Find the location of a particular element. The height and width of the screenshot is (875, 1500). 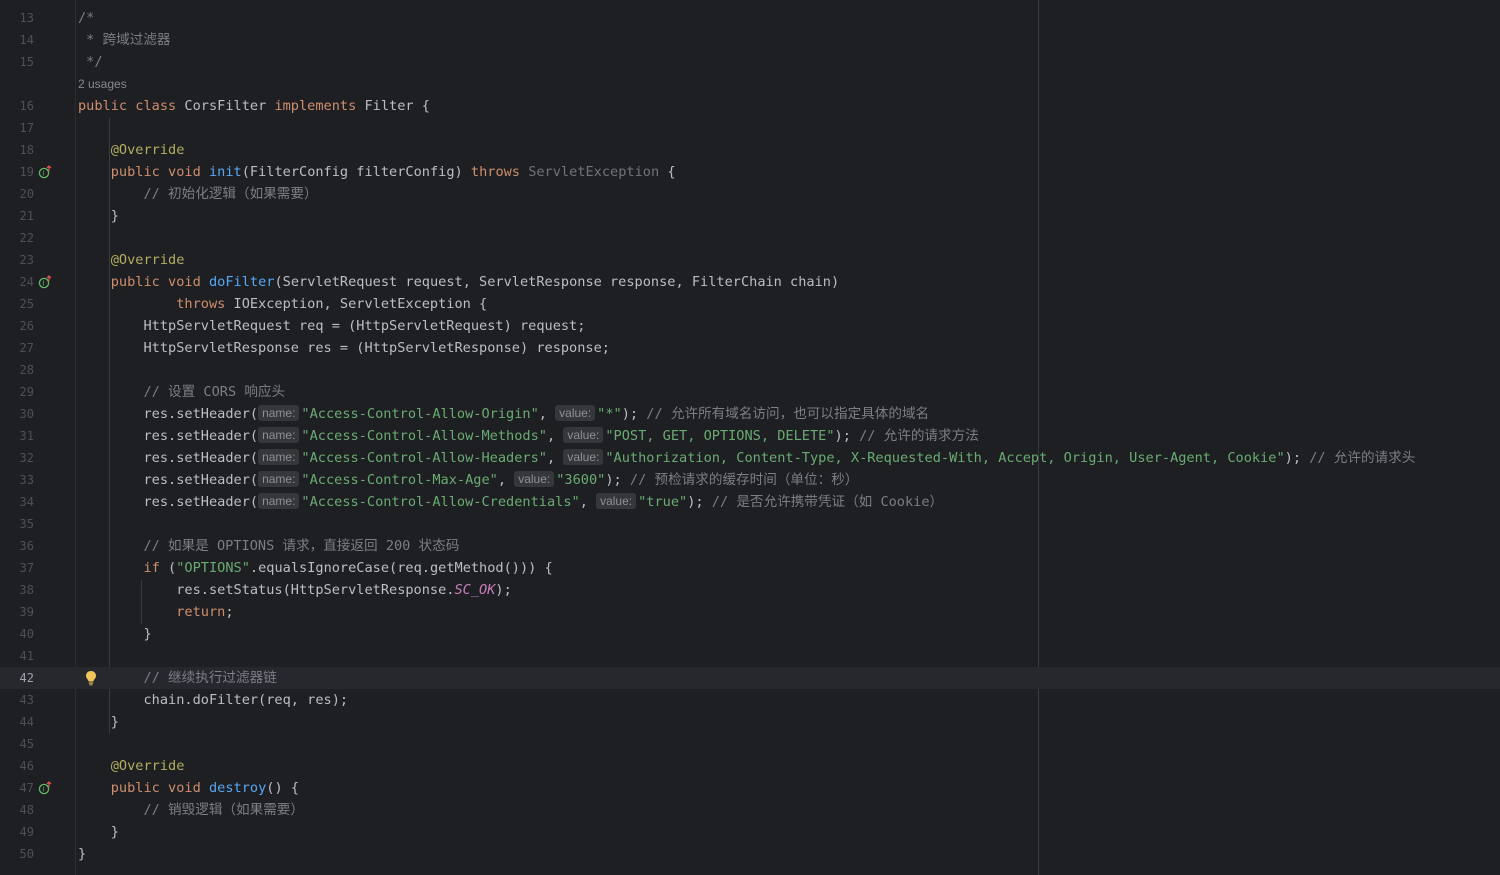

comment: // 初始化逻辑（如果需要） is located at coordinates (230, 194).